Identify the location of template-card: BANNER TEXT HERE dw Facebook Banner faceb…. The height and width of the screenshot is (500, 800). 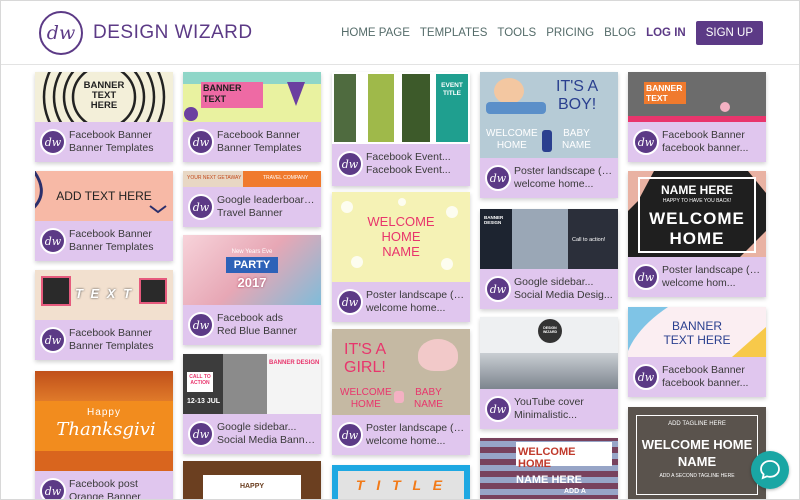
(697, 352).